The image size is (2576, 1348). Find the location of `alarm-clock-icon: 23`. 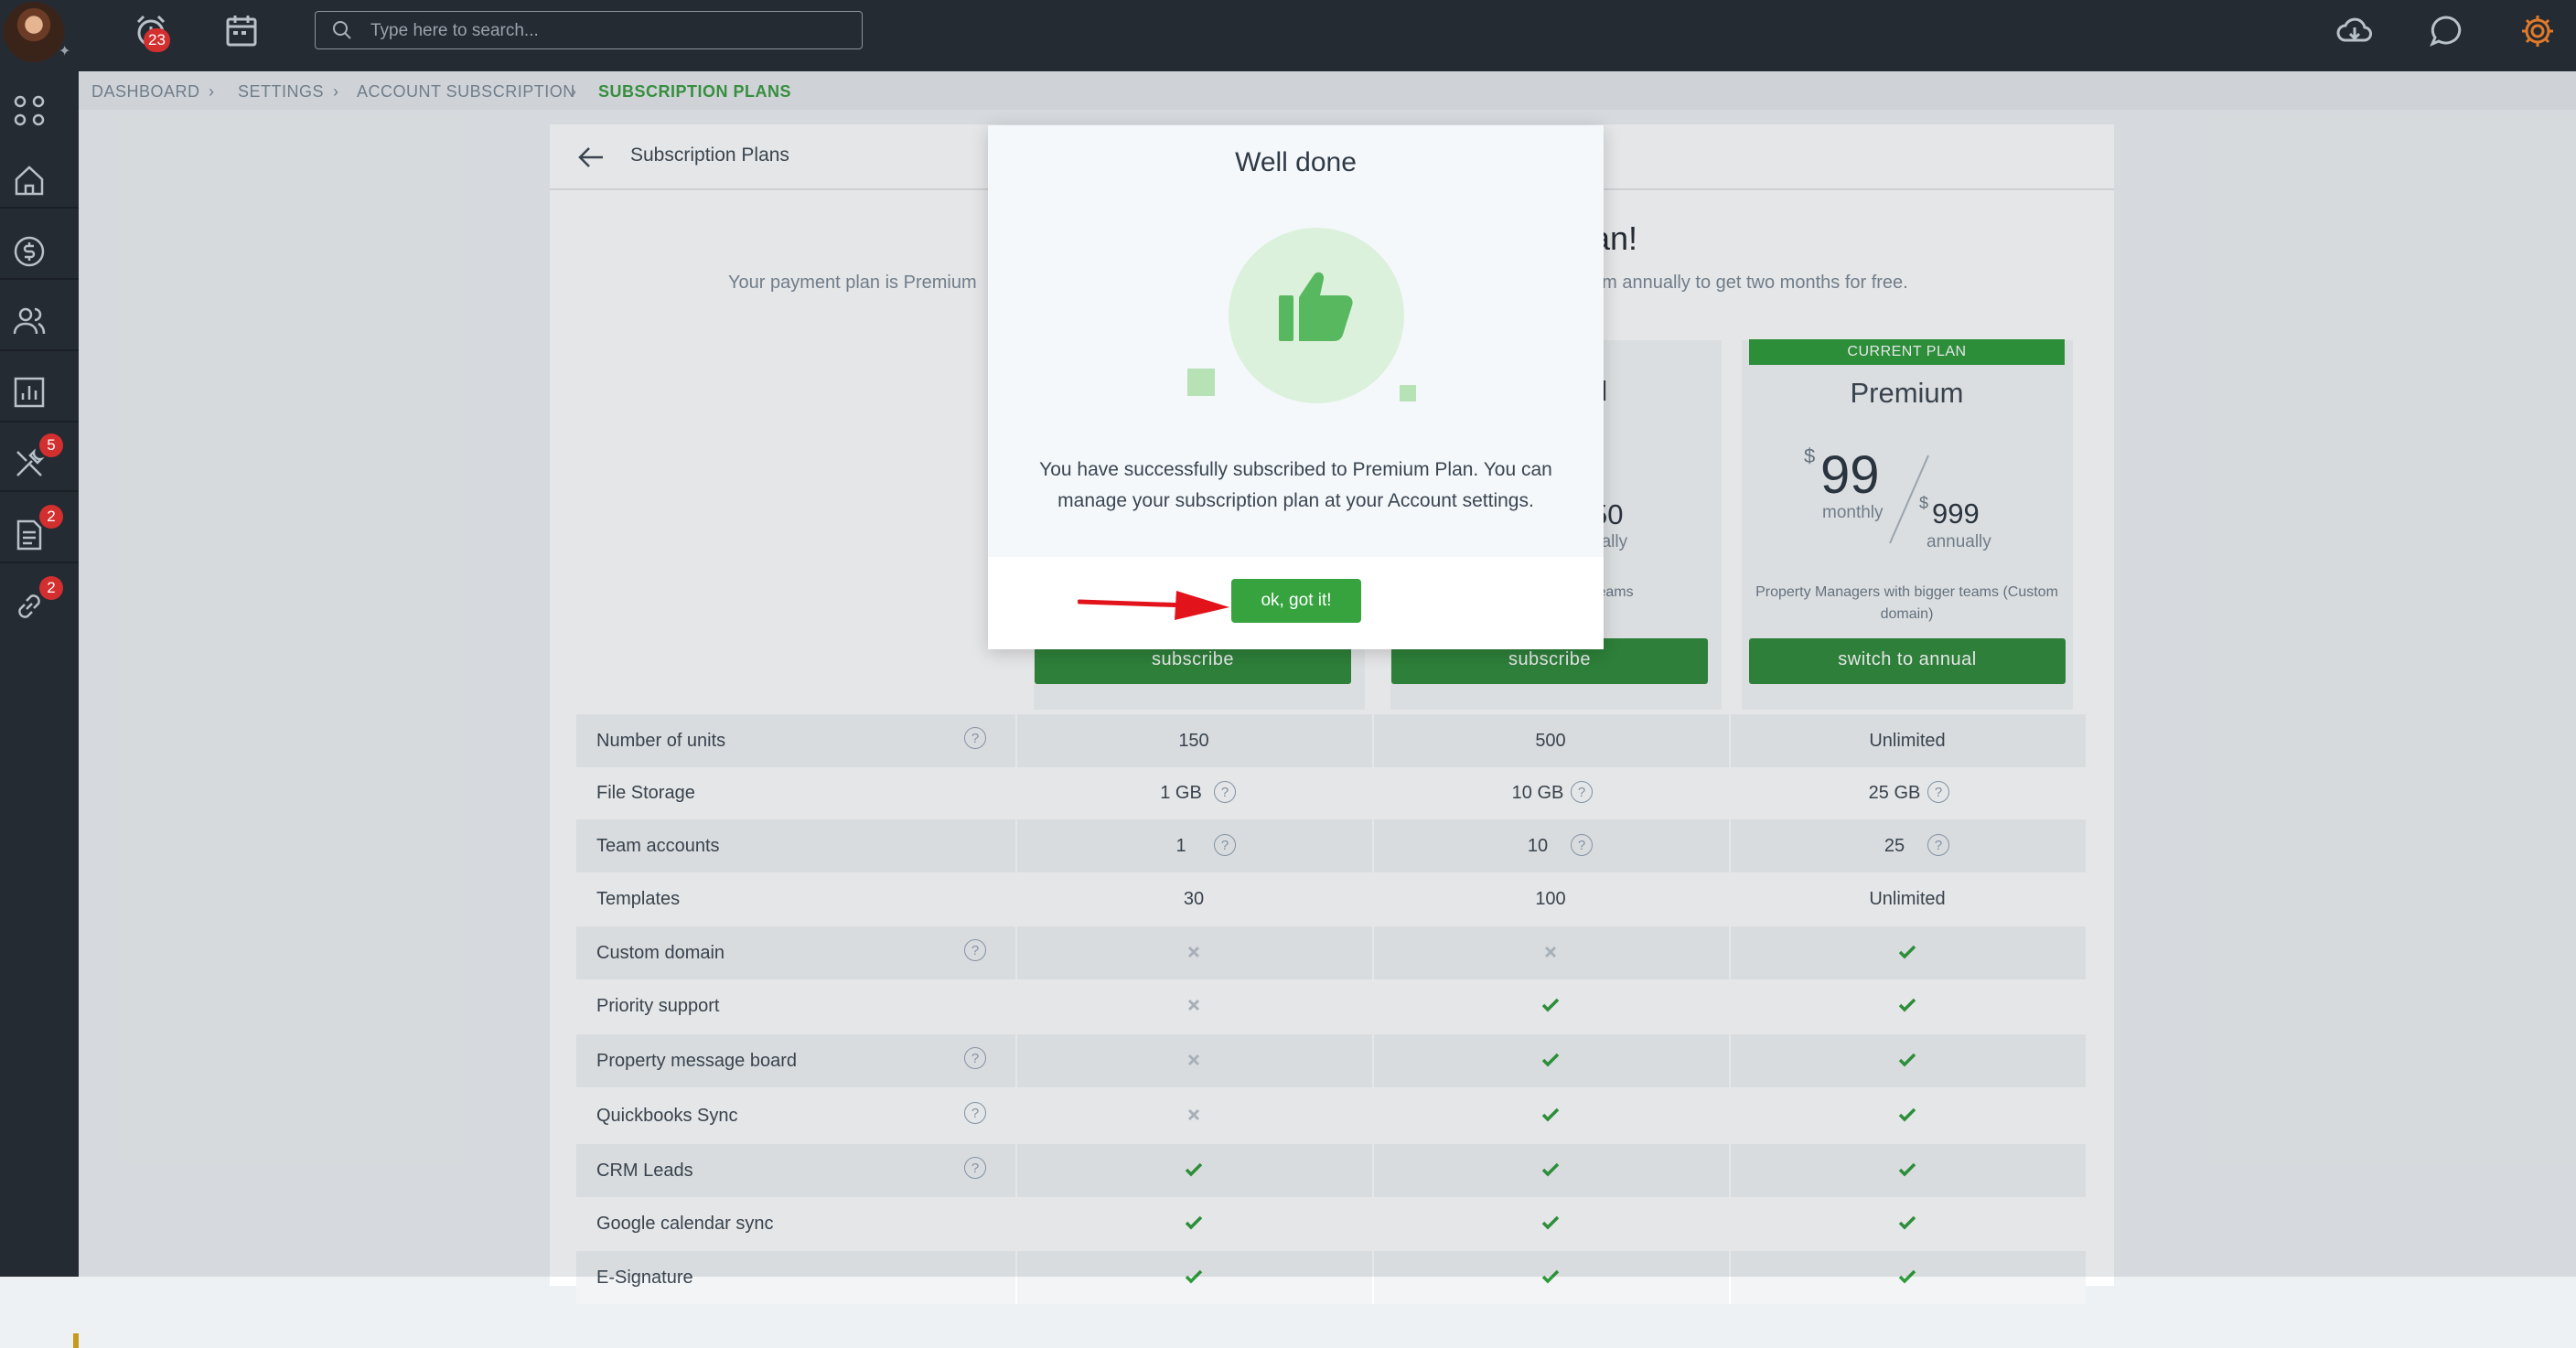

alarm-clock-icon: 23 is located at coordinates (151, 31).